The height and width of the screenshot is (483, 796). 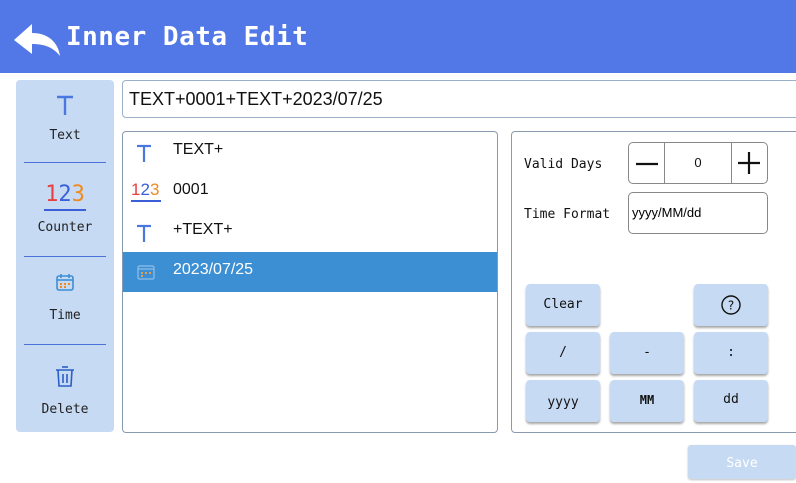 What do you see at coordinates (310, 152) in the screenshot?
I see `list-item: TEXT+` at bounding box center [310, 152].